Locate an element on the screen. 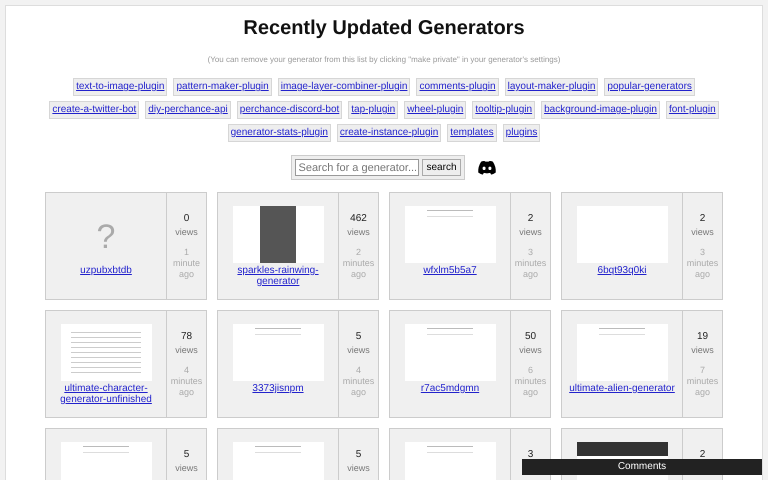  tag-link: generator-stats-plugin is located at coordinates (279, 133).